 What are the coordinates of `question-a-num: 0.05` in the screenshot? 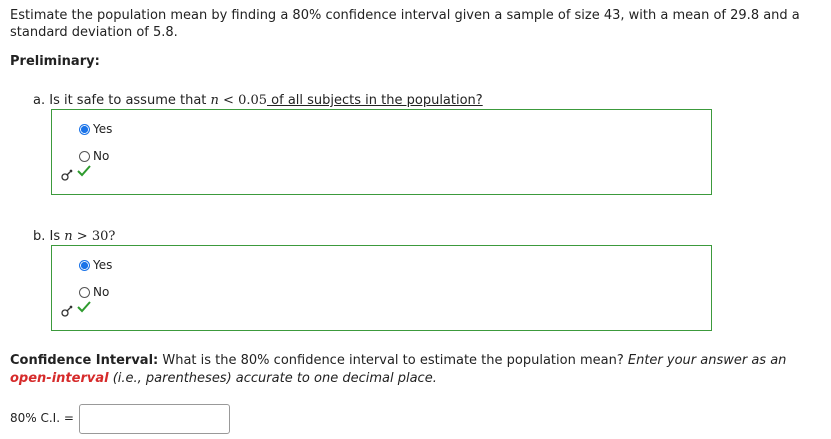 It's located at (253, 100).